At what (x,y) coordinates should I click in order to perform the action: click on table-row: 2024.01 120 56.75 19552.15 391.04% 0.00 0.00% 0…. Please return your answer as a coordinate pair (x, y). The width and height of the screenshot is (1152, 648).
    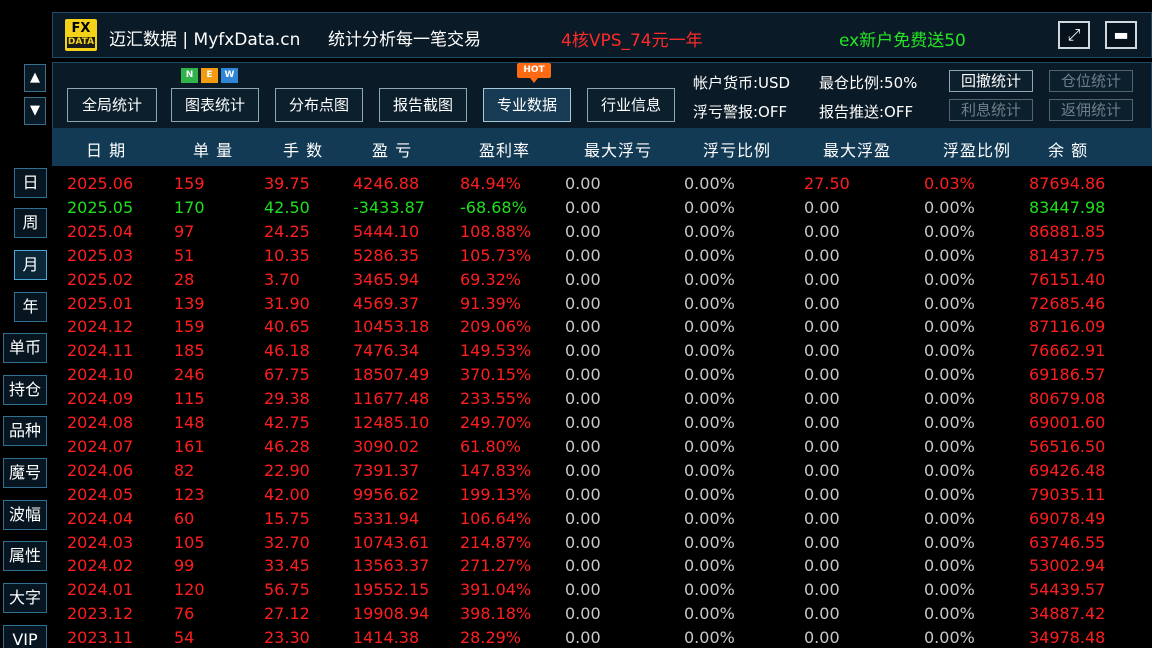
    Looking at the image, I should click on (602, 590).